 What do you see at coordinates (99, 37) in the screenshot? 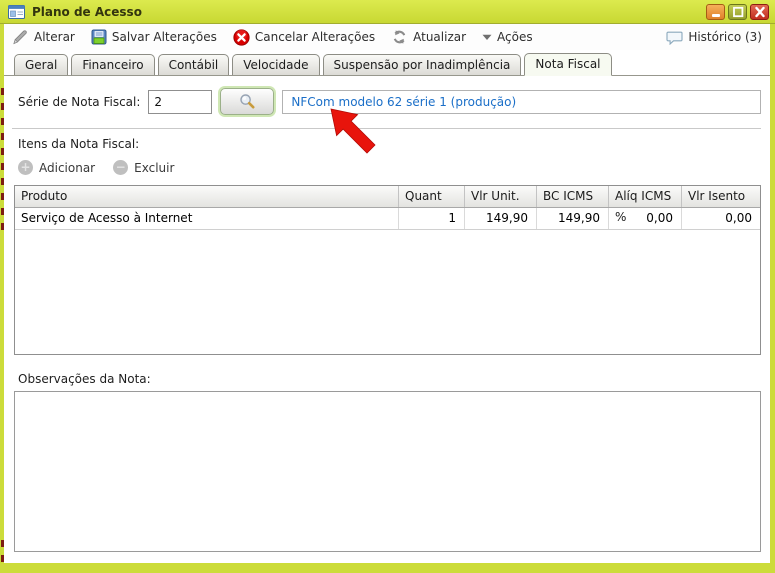
I see `save-floppy-icon` at bounding box center [99, 37].